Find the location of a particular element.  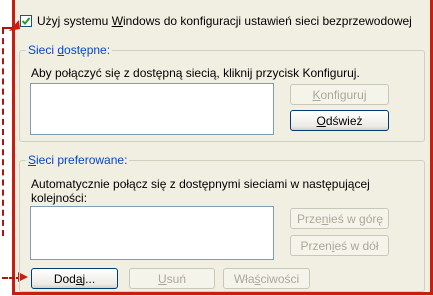

annotation-dash-vertical is located at coordinates (3, 132).